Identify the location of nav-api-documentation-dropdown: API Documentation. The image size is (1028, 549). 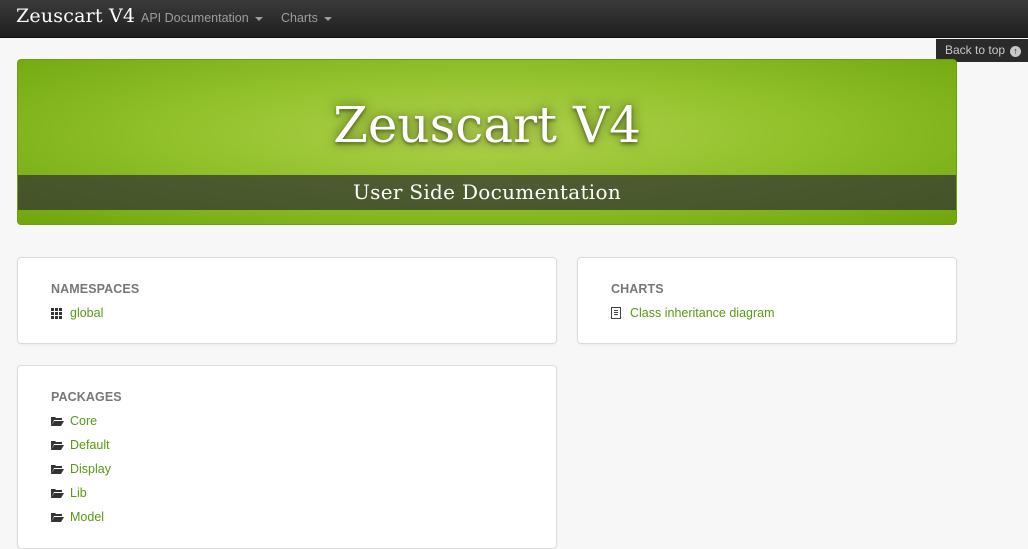
(202, 18).